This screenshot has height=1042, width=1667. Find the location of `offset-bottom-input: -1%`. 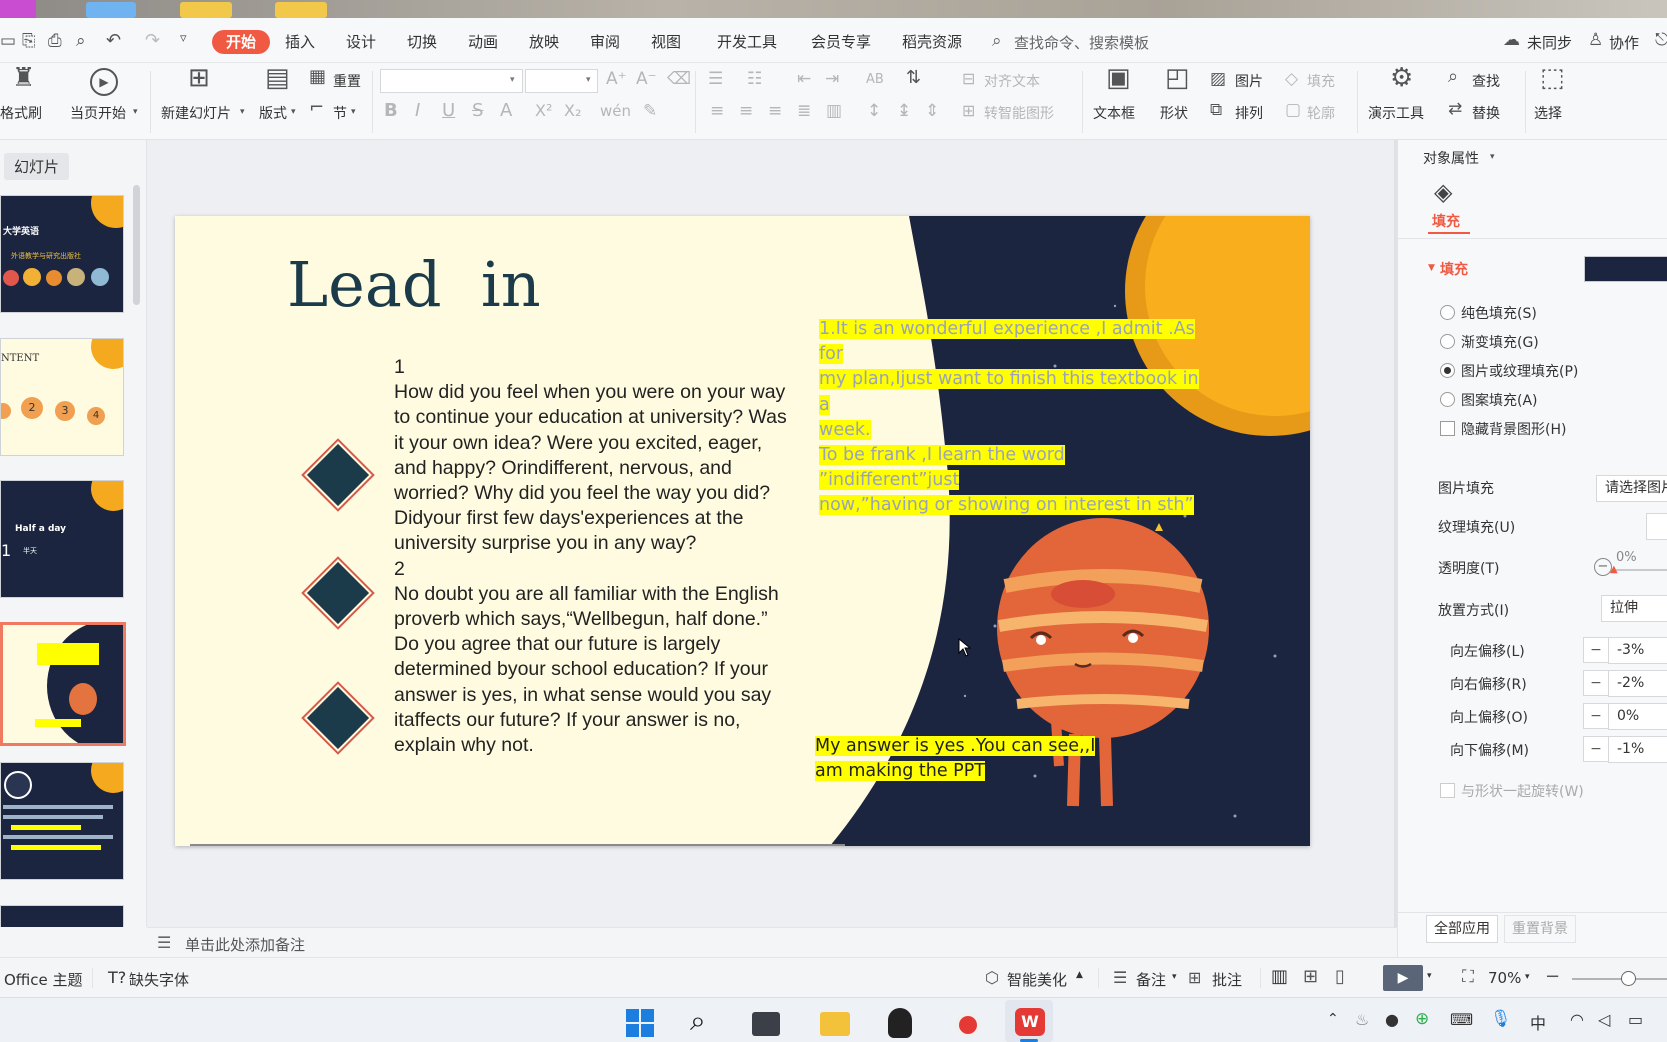

offset-bottom-input: -1% is located at coordinates (1637, 749).